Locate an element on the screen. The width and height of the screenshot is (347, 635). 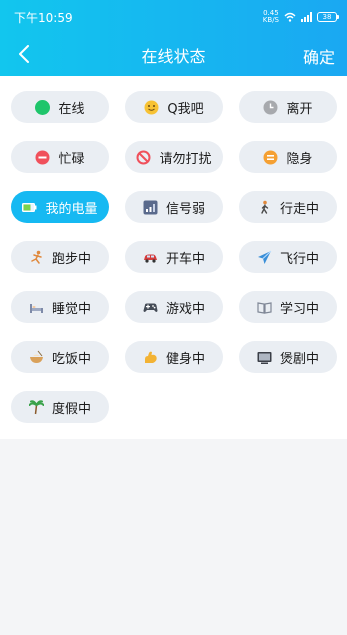
status-option-flying: 飞行中 is located at coordinates (288, 257).